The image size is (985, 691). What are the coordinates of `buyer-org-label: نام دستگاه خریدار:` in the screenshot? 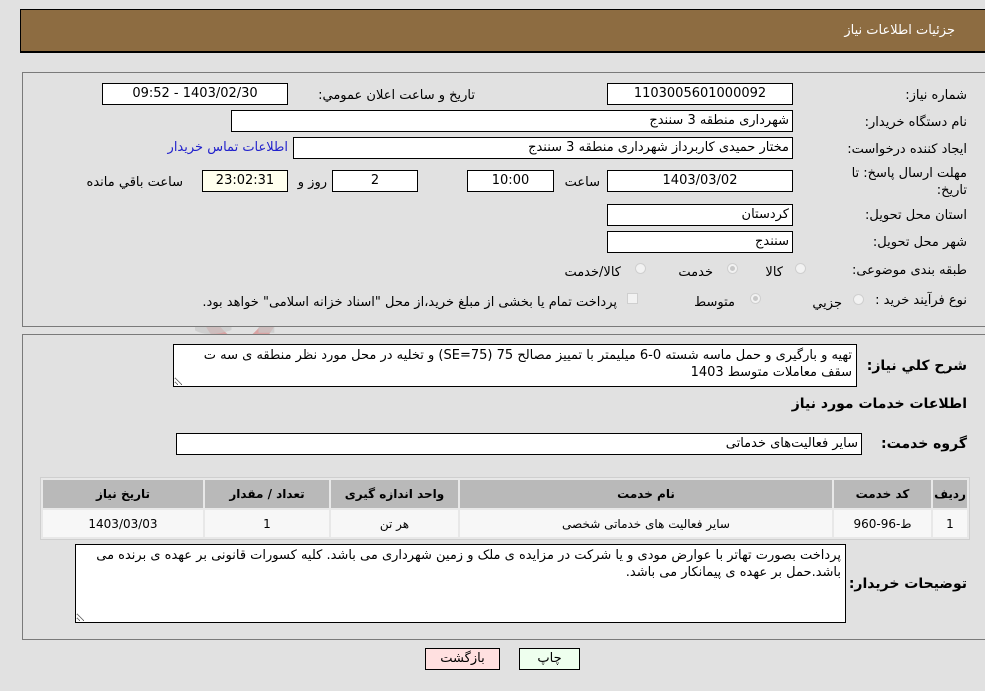 It's located at (915, 122).